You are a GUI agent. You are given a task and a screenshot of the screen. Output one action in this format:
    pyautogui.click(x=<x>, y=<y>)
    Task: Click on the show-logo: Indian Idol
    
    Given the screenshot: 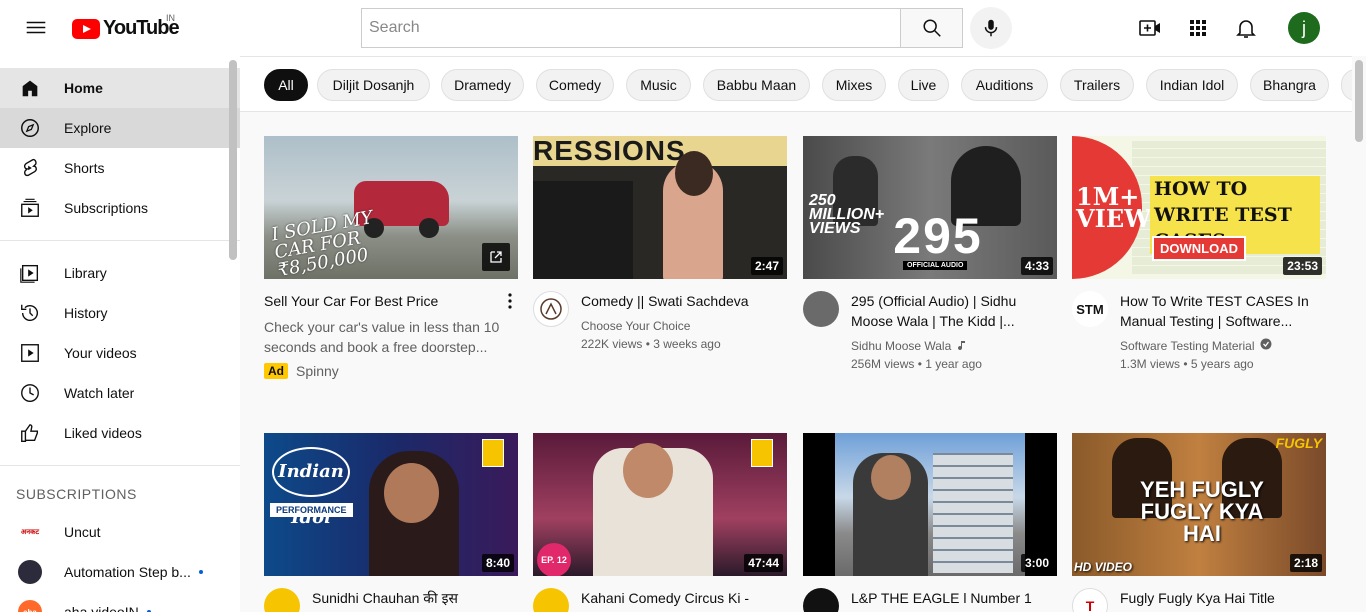 What is the action you would take?
    pyautogui.click(x=311, y=487)
    